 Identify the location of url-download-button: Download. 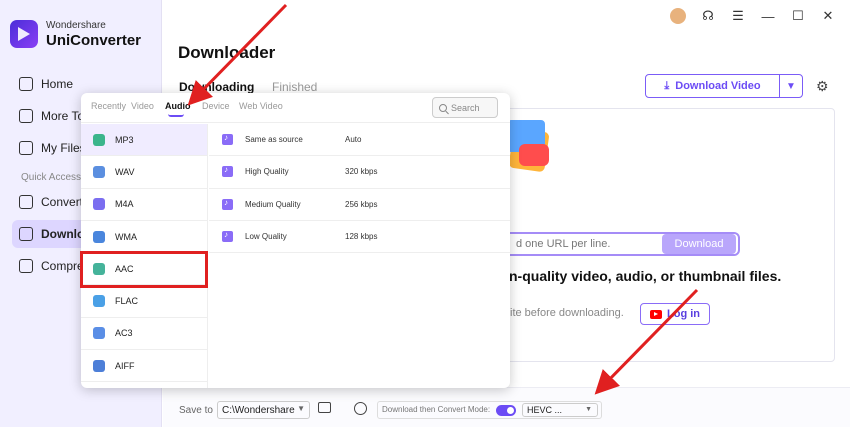
(699, 244).